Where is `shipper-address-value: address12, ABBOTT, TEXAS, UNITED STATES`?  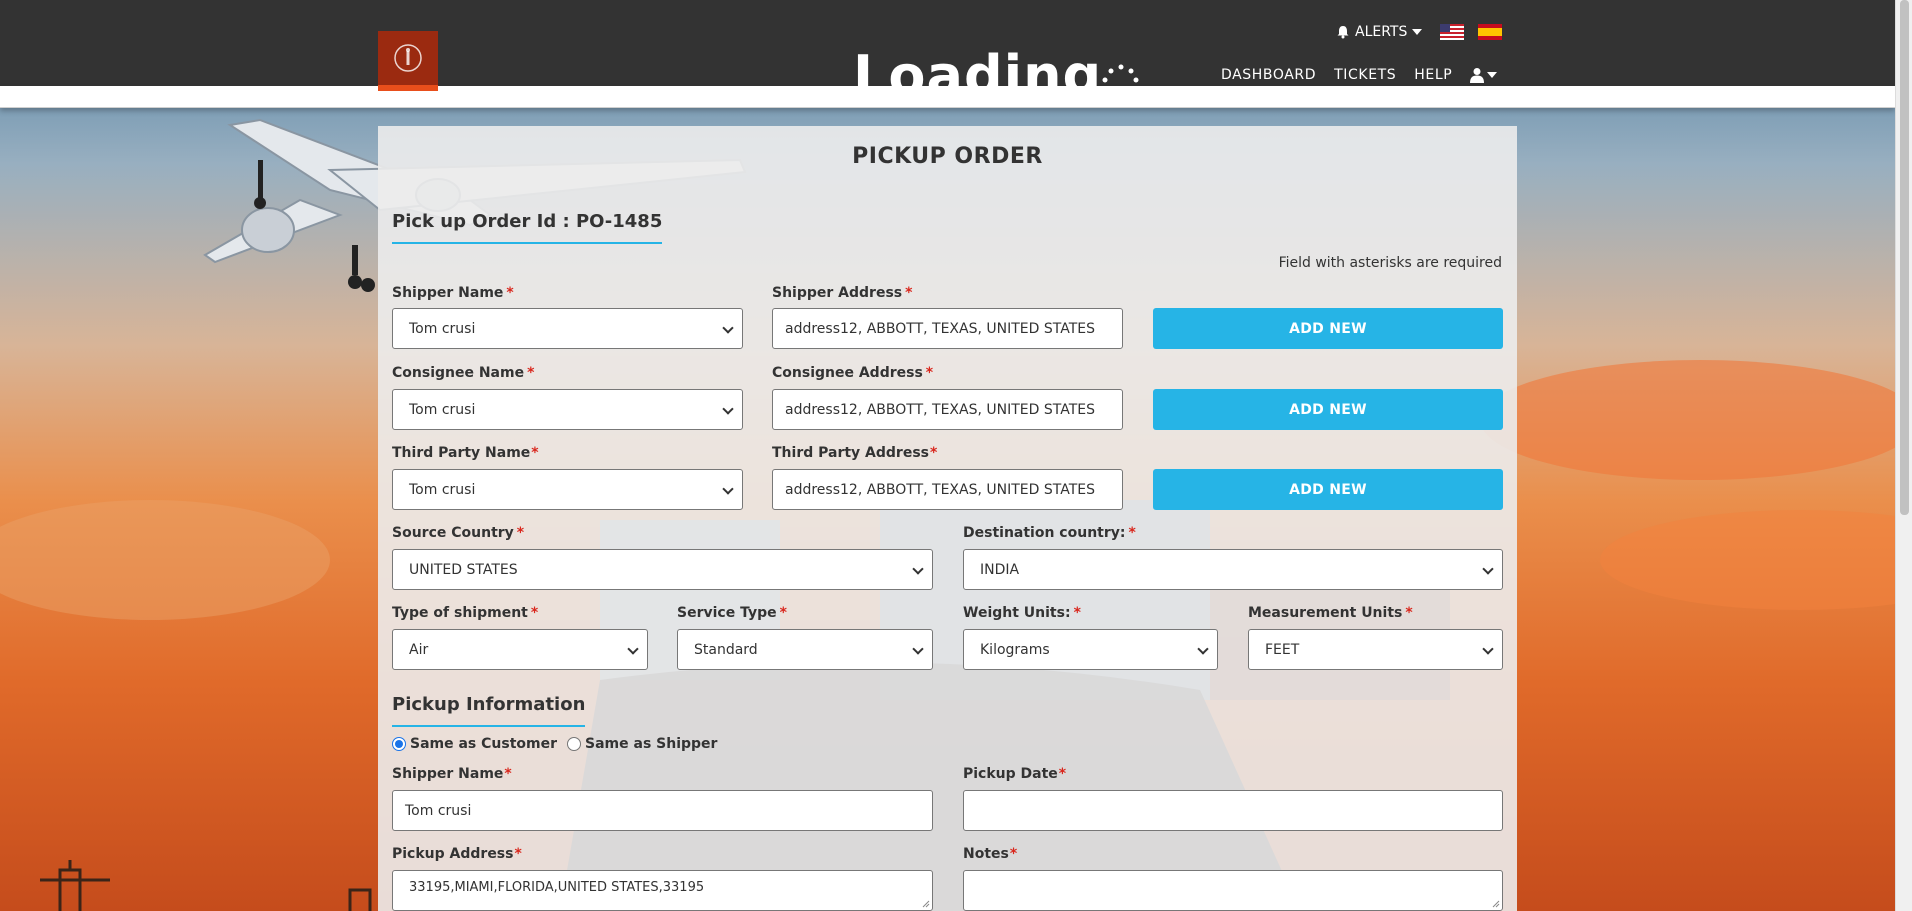
shipper-address-value: address12, ABBOTT, TEXAS, UNITED STATES is located at coordinates (940, 328).